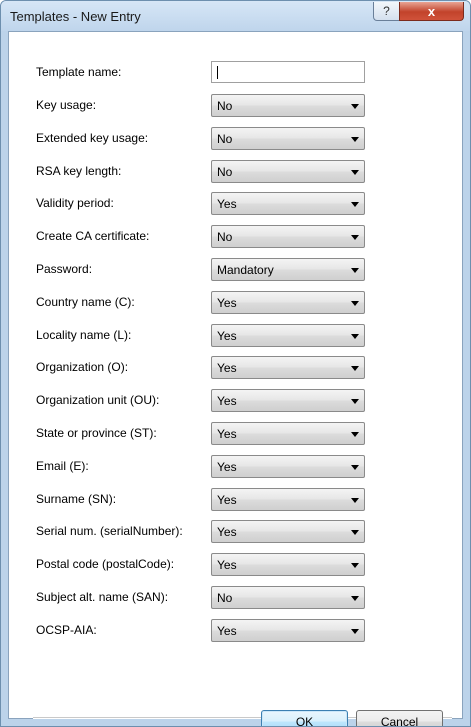 This screenshot has height=727, width=471. Describe the element at coordinates (79, 171) in the screenshot. I see `field-label: RSA key length:` at that location.